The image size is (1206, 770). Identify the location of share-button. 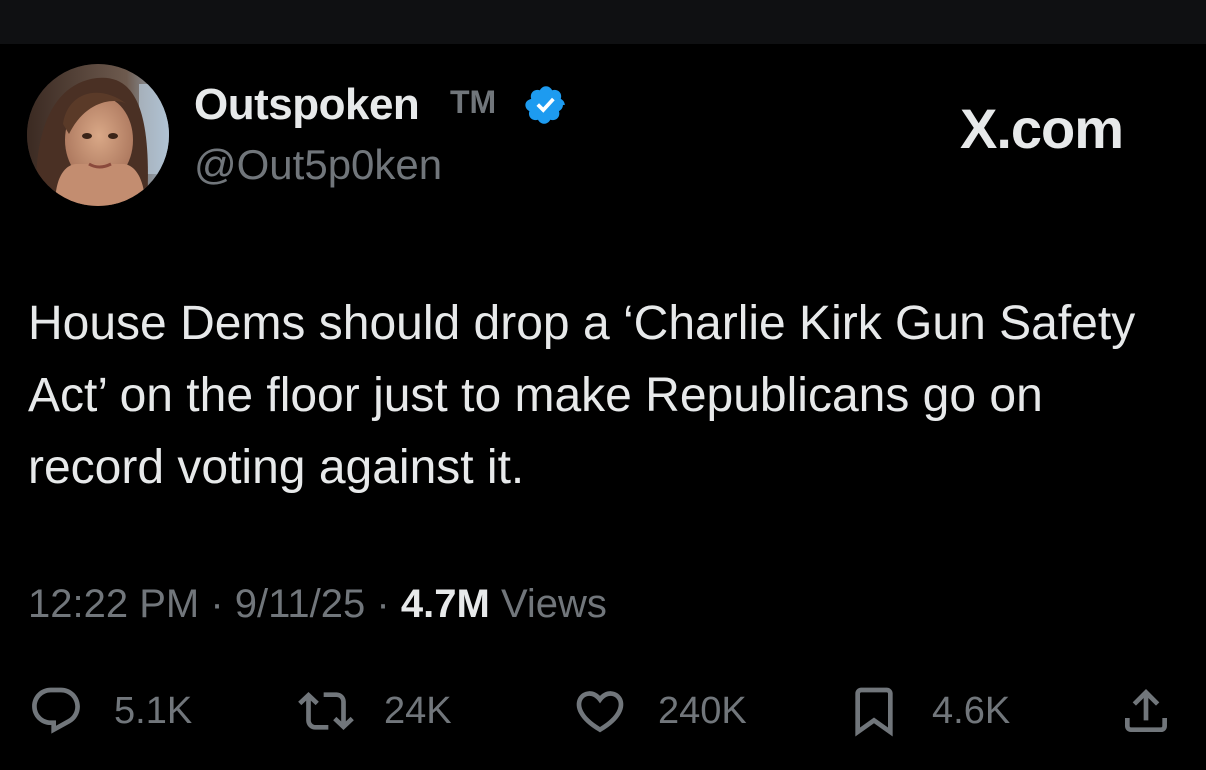
(1146, 711).